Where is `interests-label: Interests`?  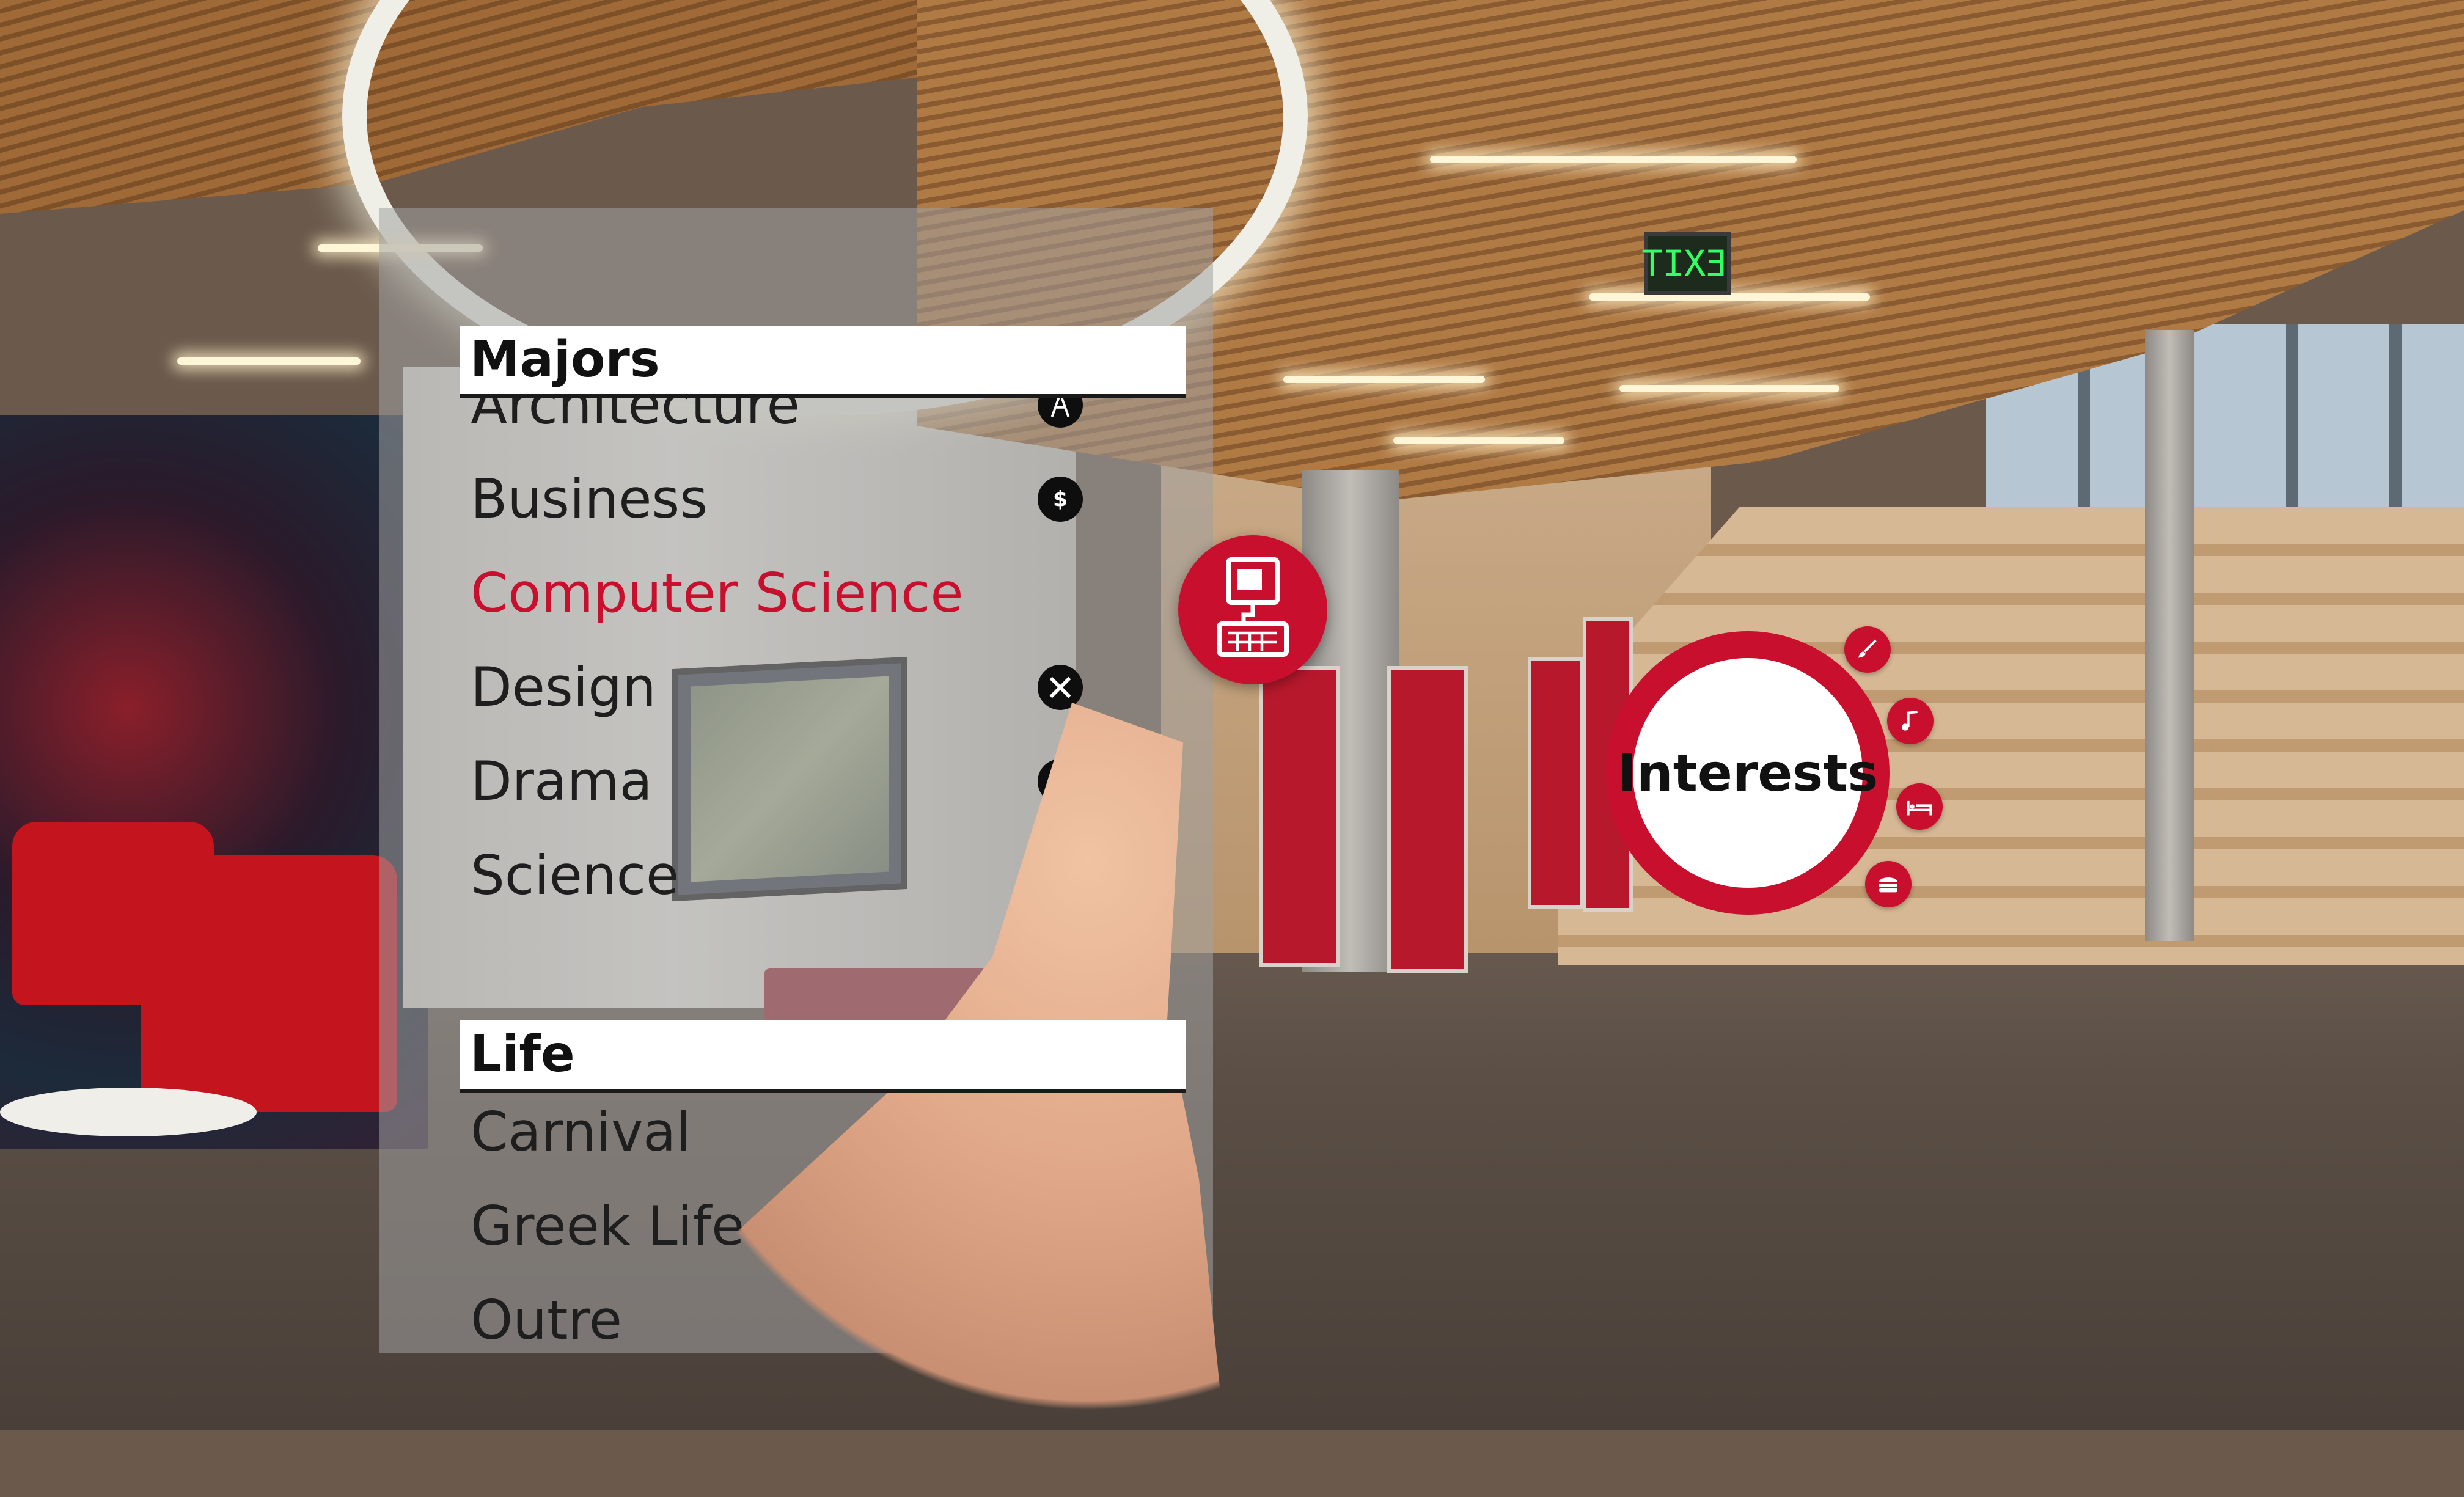 interests-label: Interests is located at coordinates (1748, 773).